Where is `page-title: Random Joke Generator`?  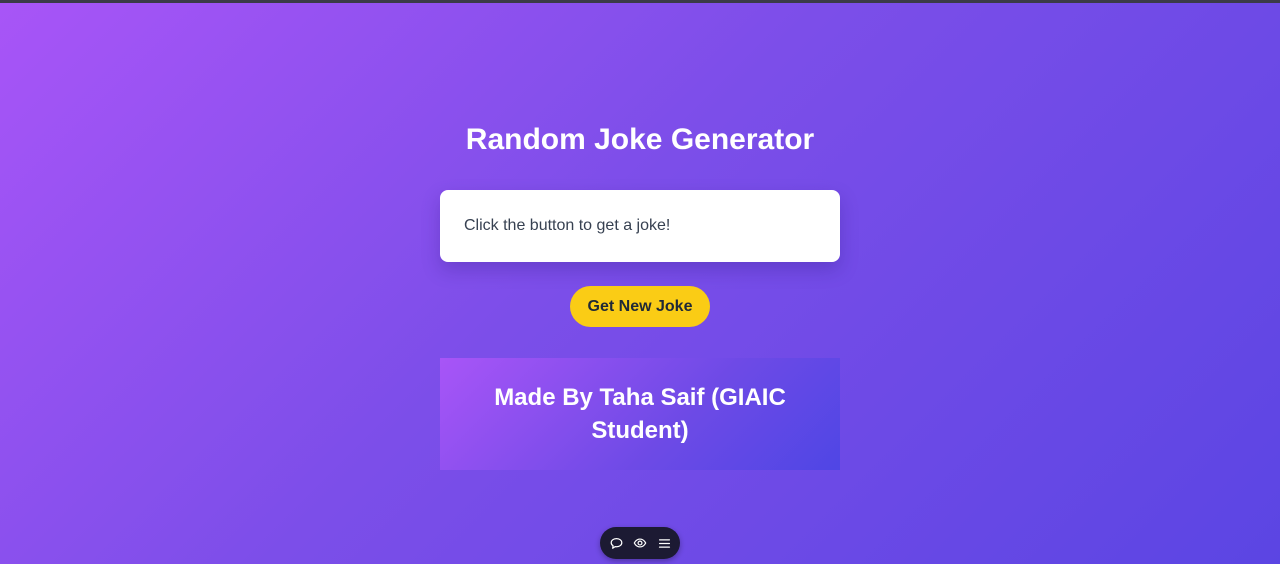
page-title: Random Joke Generator is located at coordinates (640, 139).